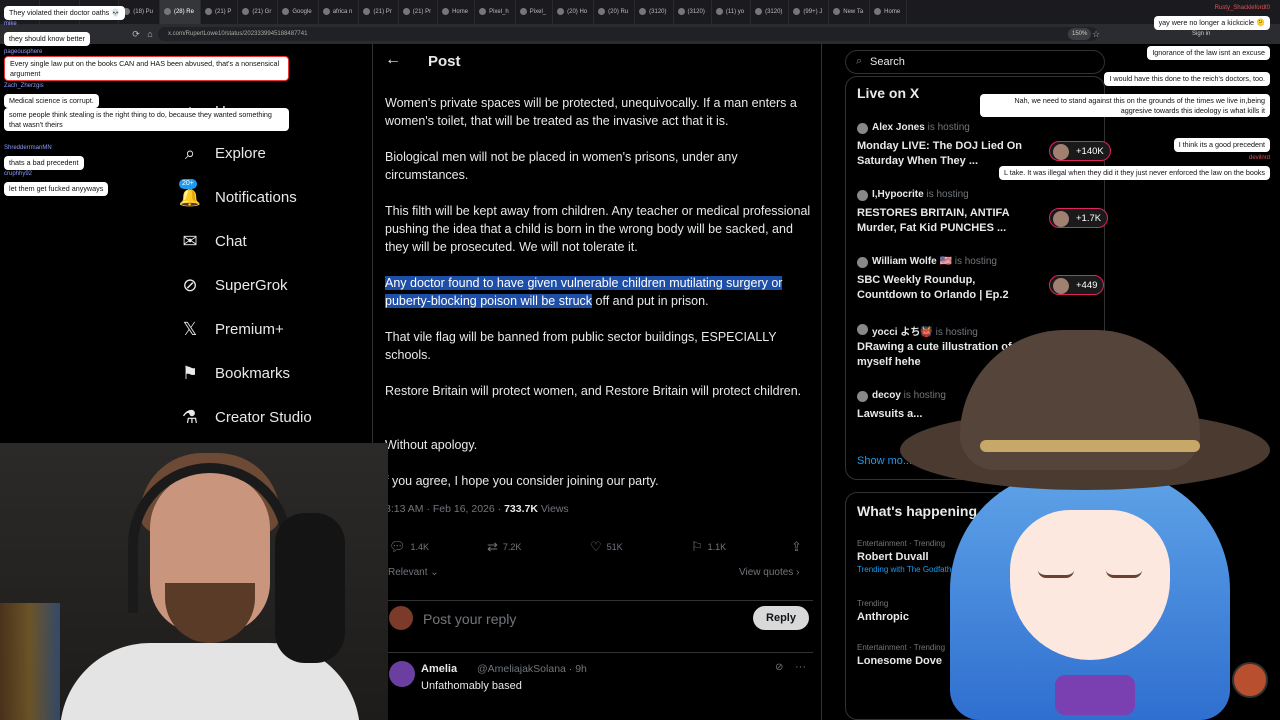 This screenshot has width=1280, height=720. Describe the element at coordinates (901, 647) in the screenshot. I see `trend-category: Entertainment · Trending` at that location.